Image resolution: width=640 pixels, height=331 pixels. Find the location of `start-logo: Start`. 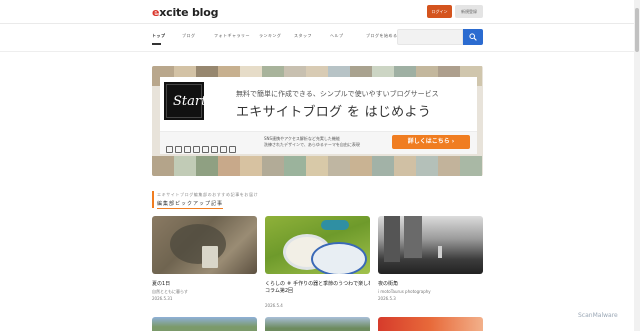

start-logo: Start is located at coordinates (185, 101).